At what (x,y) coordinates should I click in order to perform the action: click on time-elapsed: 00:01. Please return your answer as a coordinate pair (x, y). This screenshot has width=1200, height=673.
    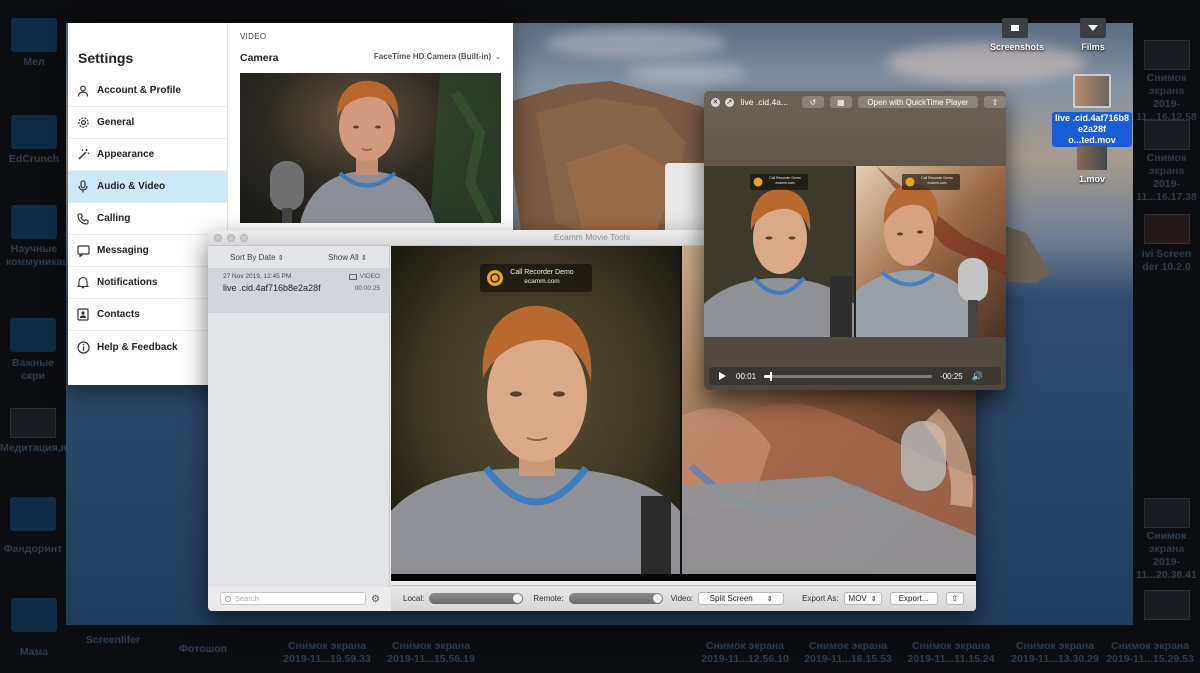
    Looking at the image, I should click on (746, 376).